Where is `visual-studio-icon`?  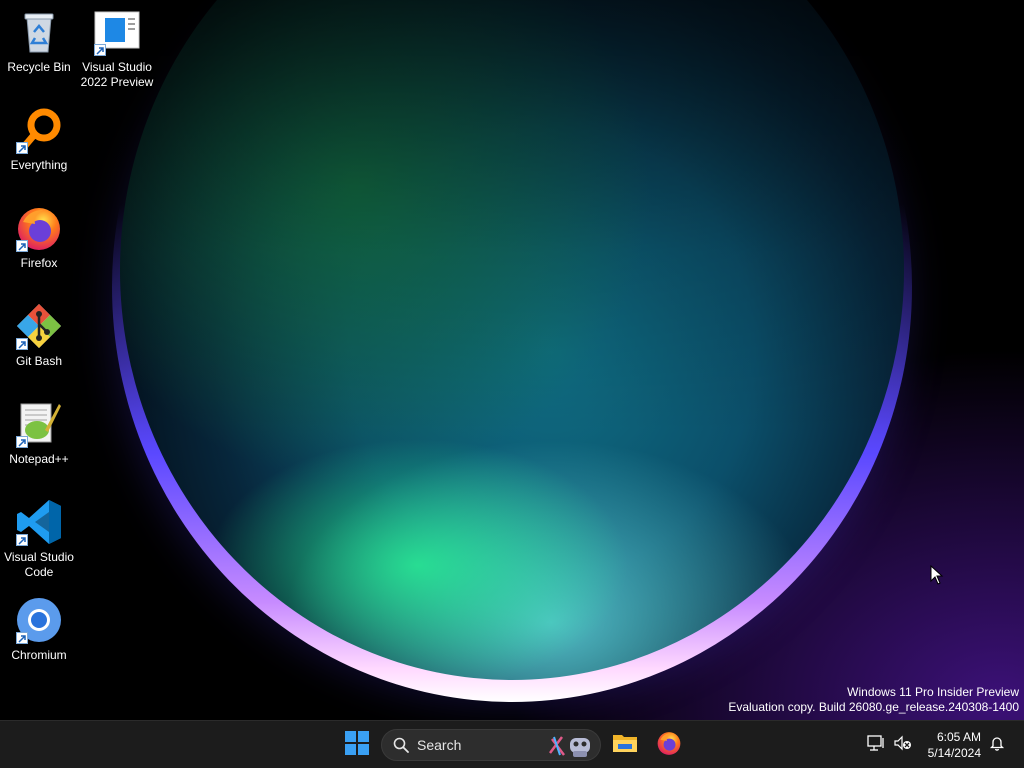
visual-studio-icon is located at coordinates (117, 32).